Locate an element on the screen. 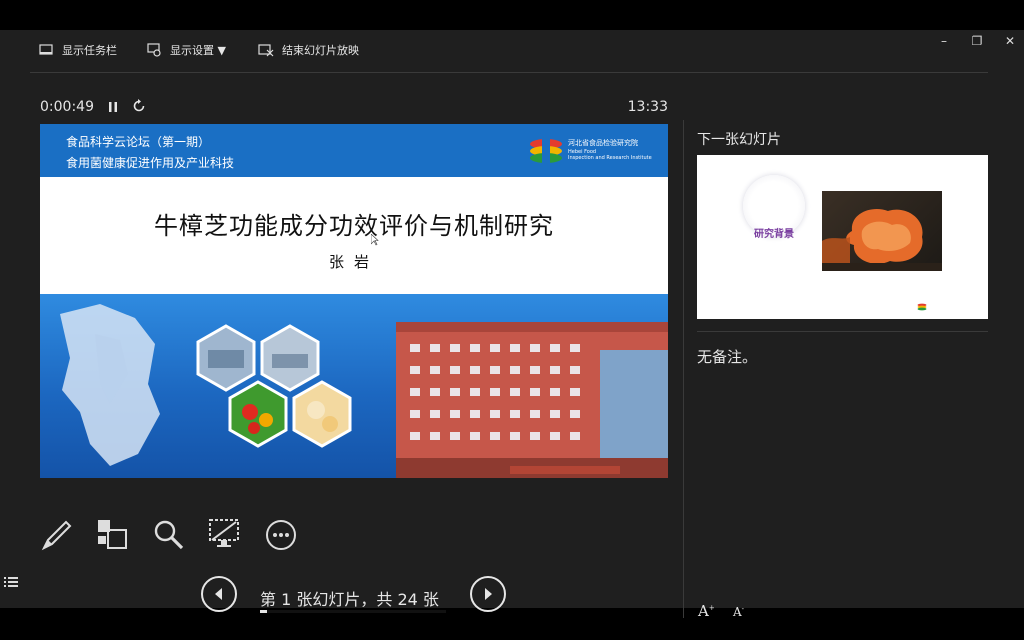 Image resolution: width=1024 pixels, height=640 pixels. next-slide-button is located at coordinates (488, 594).